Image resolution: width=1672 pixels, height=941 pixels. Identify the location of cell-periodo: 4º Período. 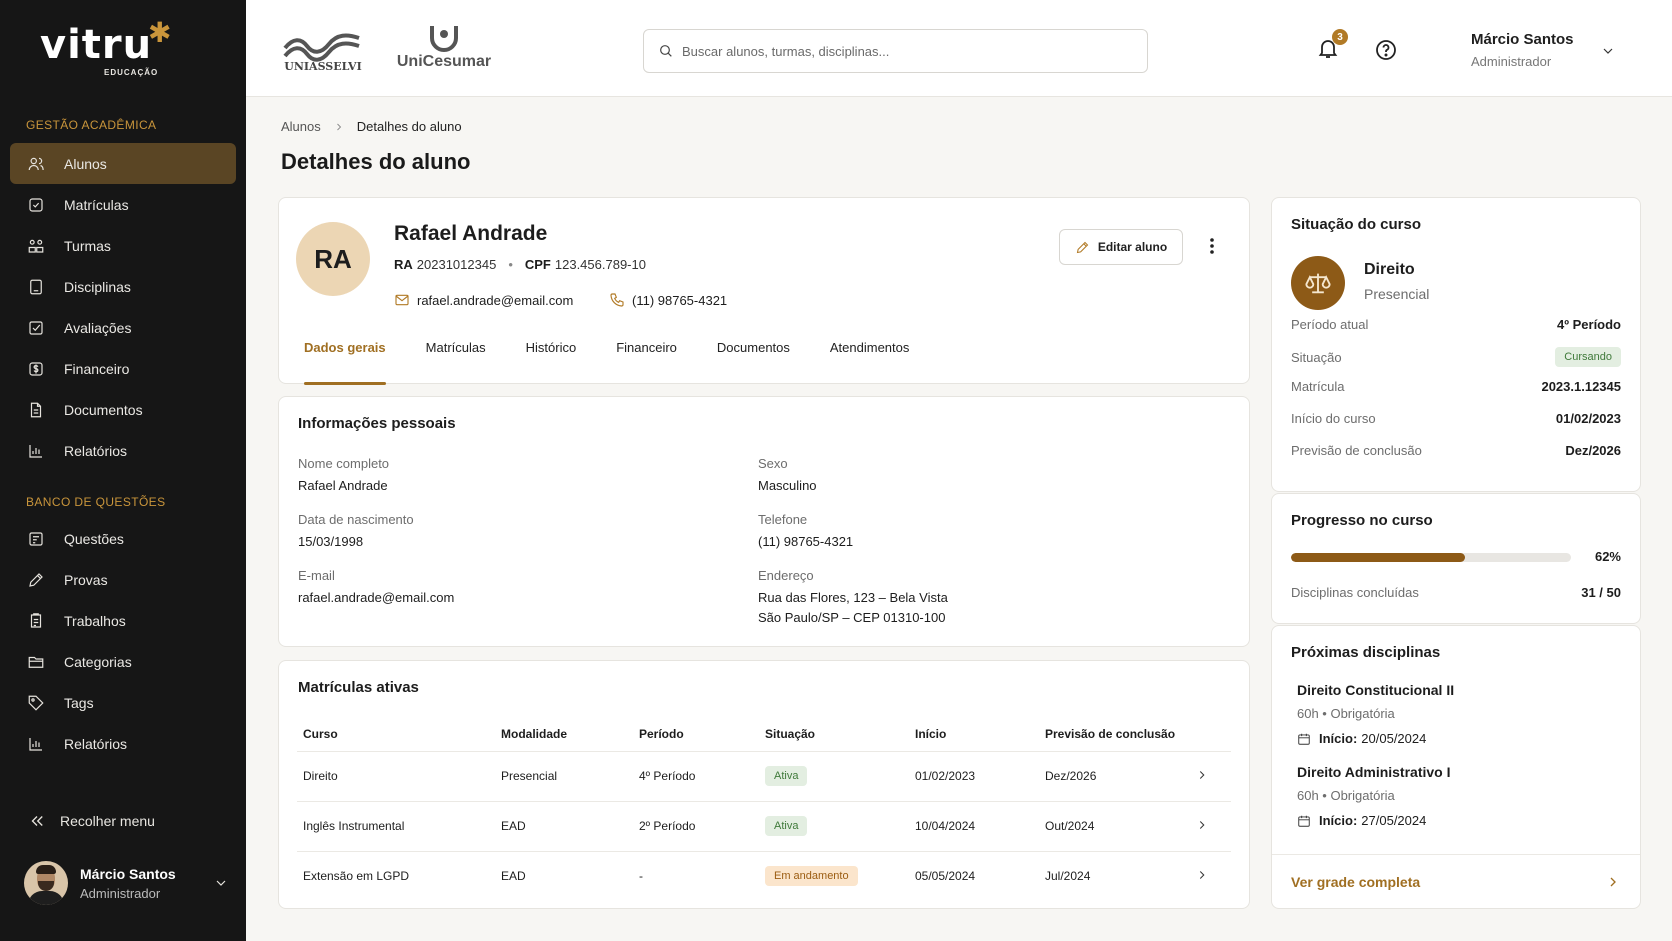
(696, 776).